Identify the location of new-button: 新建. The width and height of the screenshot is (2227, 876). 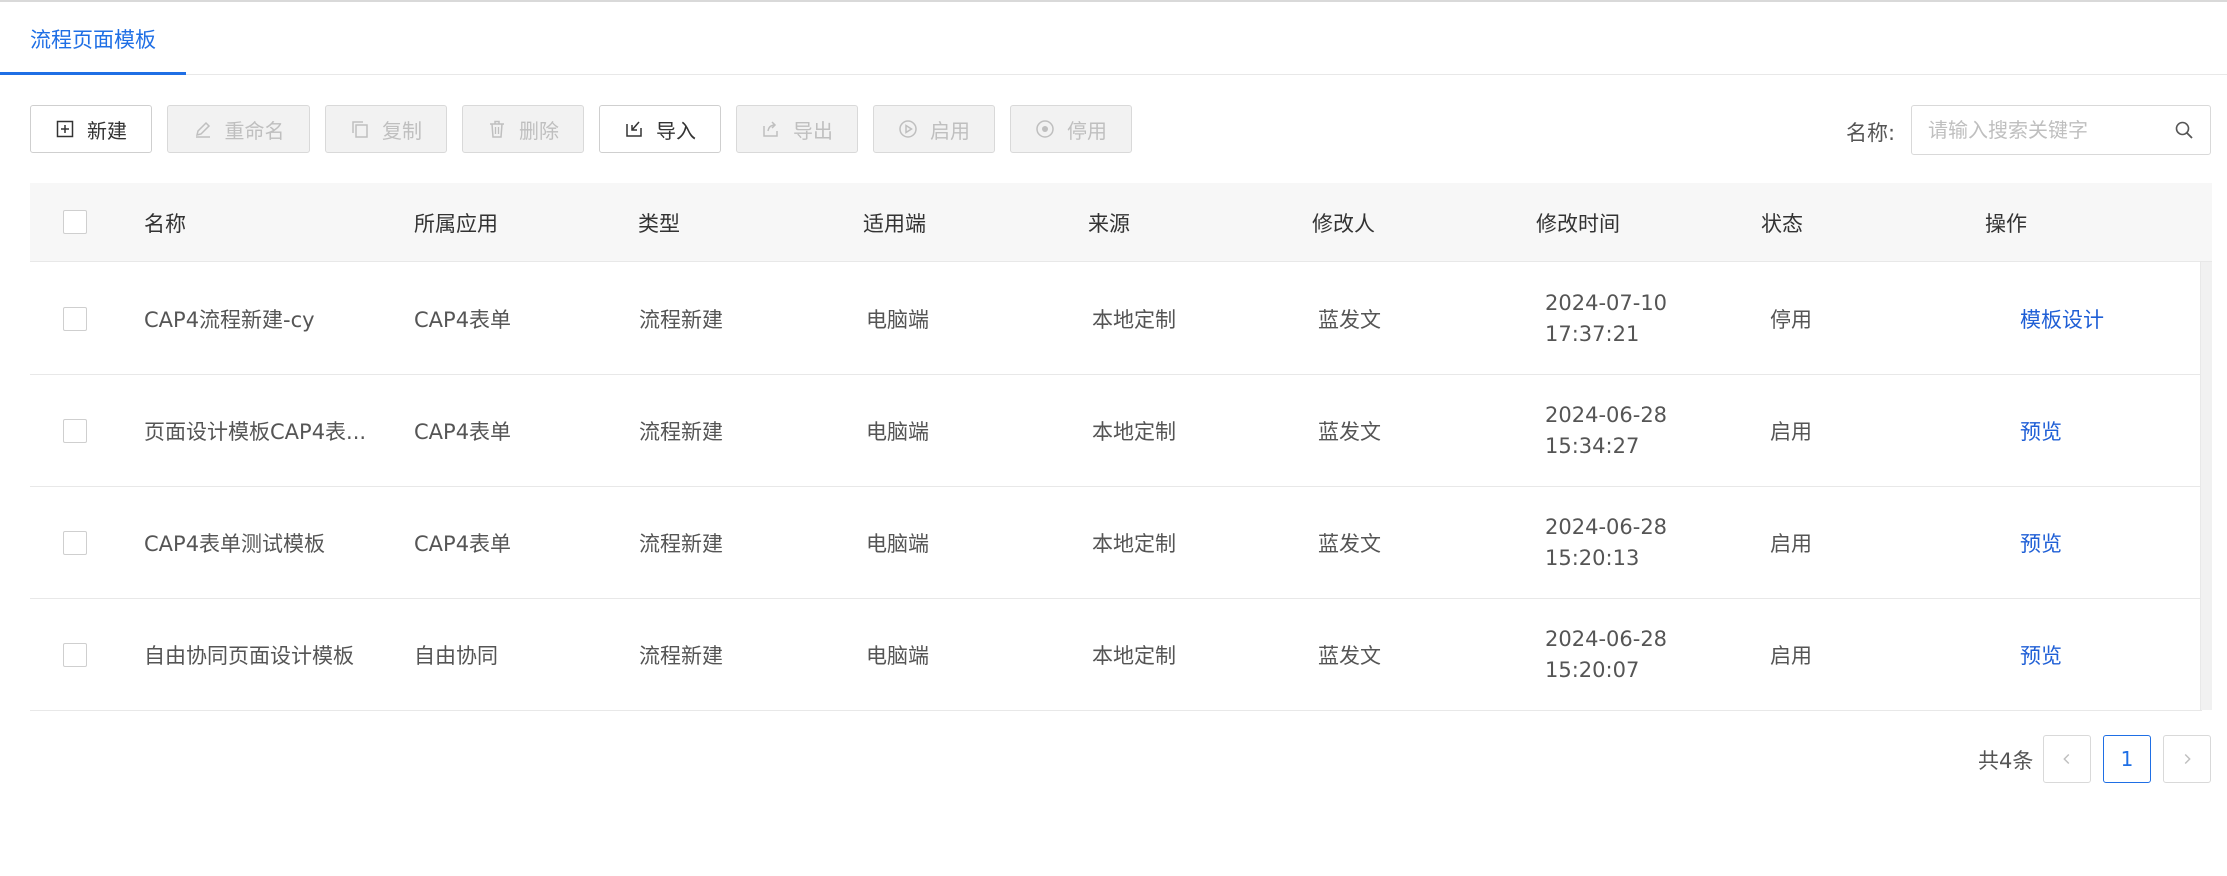
(91, 129).